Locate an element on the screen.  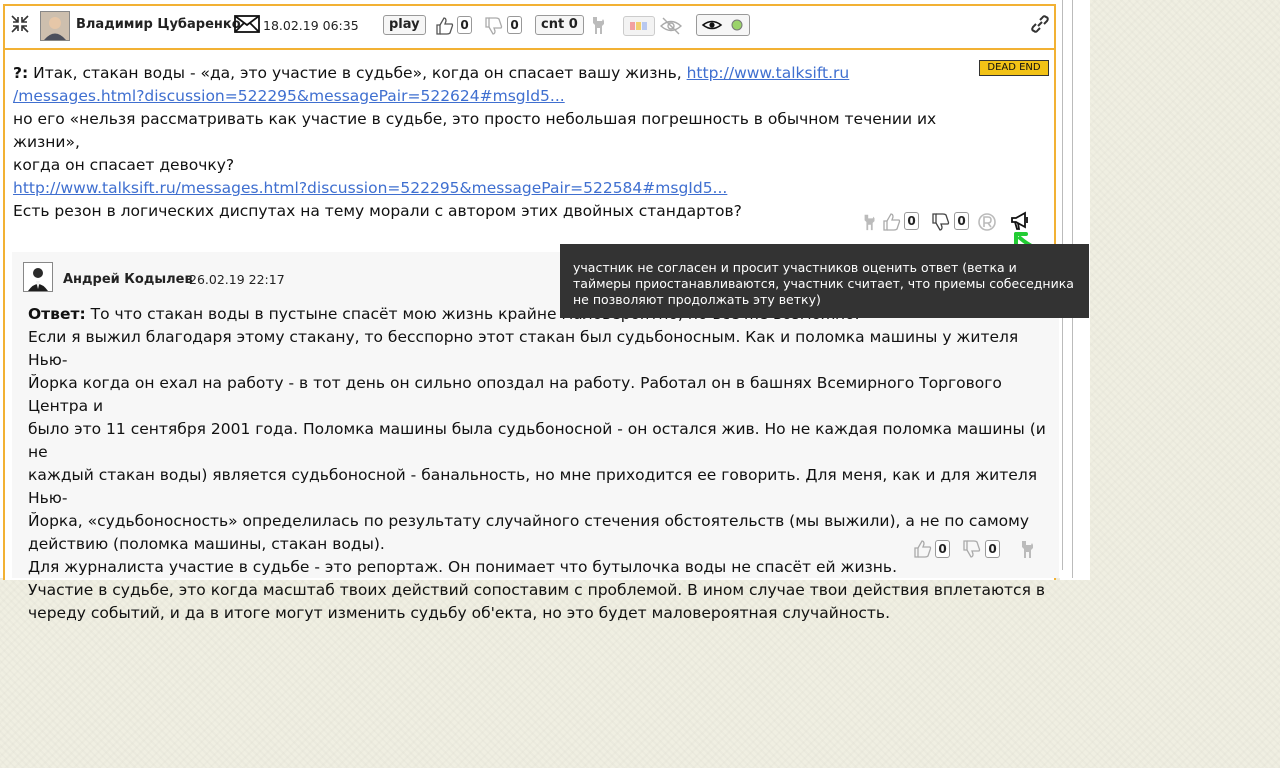
reply-author-avatar is located at coordinates (38, 277).